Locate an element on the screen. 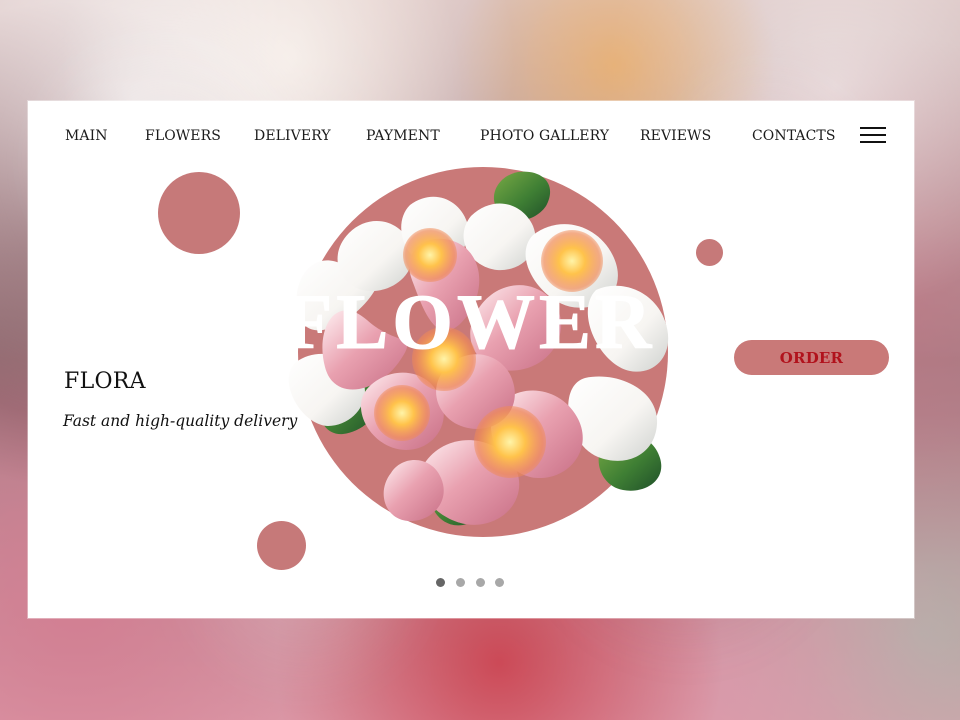 Image resolution: width=960 pixels, height=720 pixels. nav-contacts-link: CONTACTS is located at coordinates (794, 136).